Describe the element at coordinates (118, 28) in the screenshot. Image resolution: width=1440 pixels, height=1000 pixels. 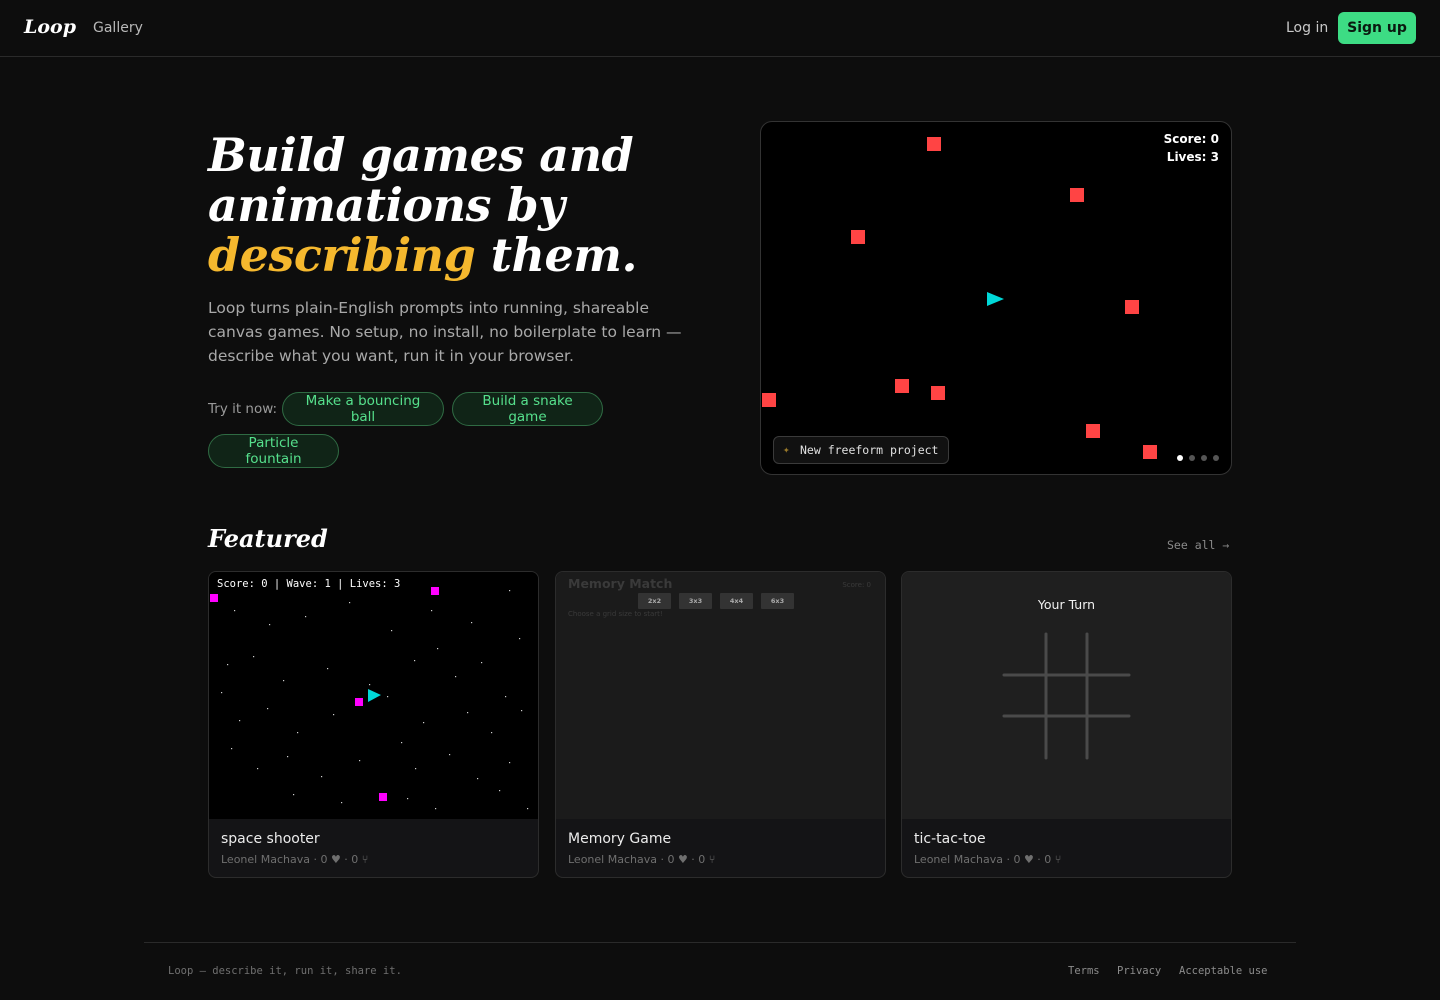
I see `nav-gallery-link: Gallery` at that location.